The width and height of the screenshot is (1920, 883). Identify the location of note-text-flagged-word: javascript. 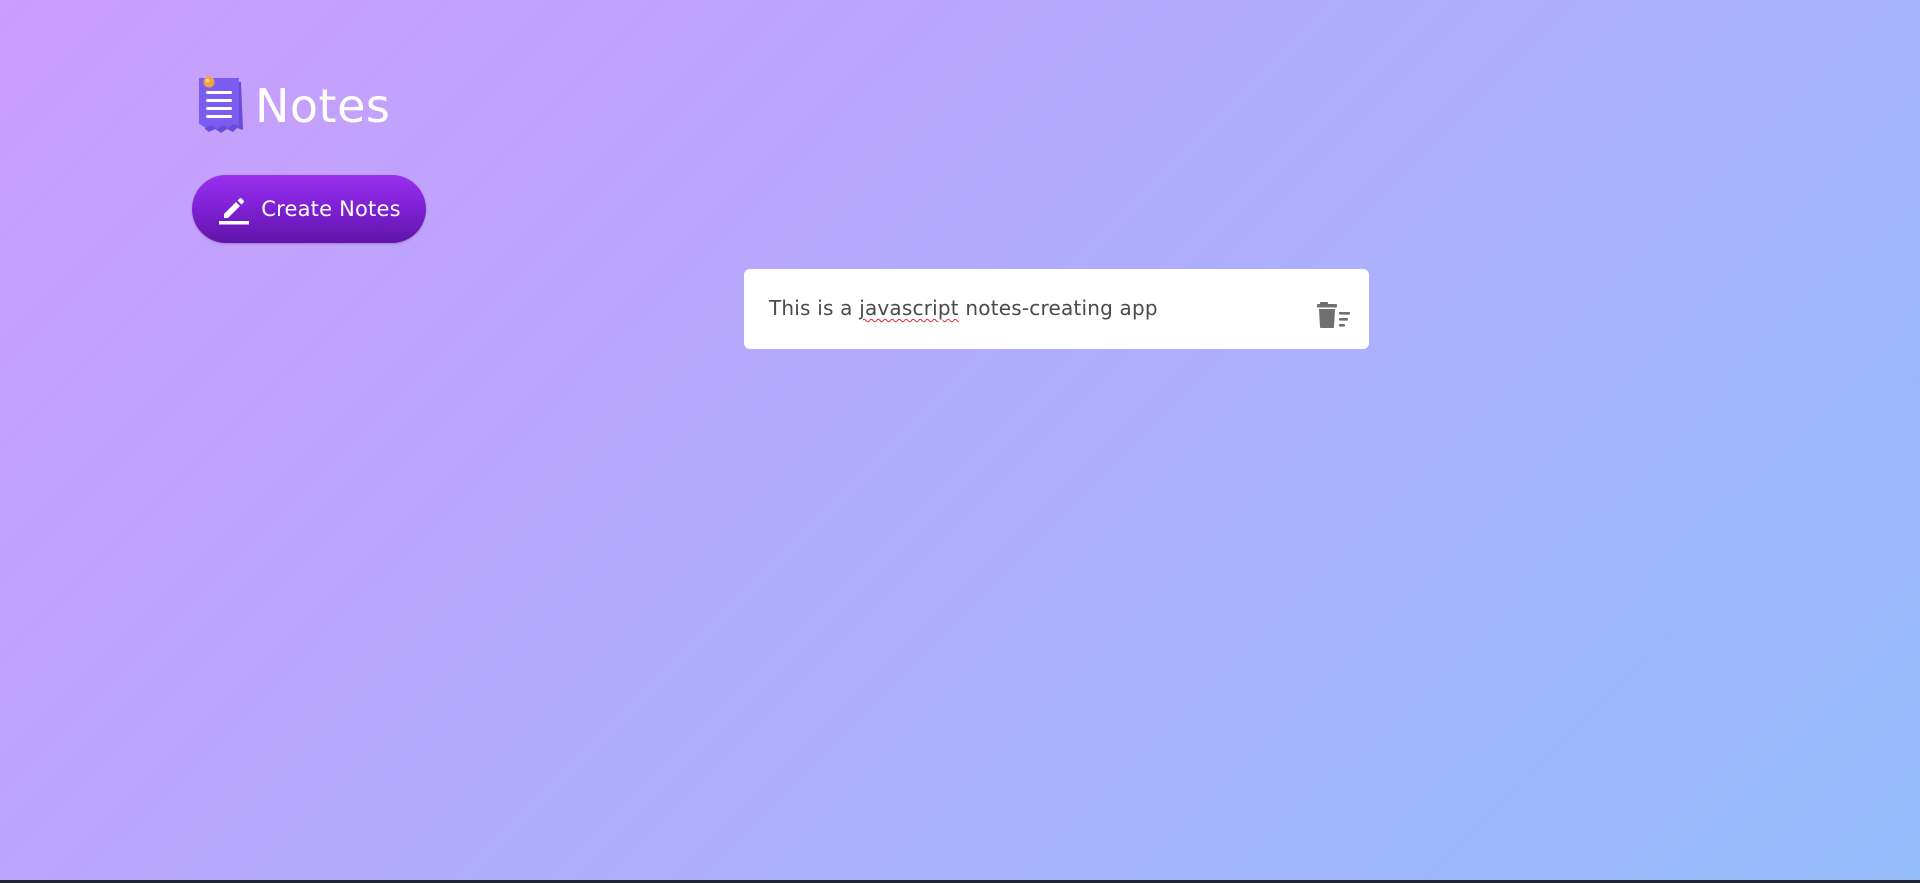
(909, 308).